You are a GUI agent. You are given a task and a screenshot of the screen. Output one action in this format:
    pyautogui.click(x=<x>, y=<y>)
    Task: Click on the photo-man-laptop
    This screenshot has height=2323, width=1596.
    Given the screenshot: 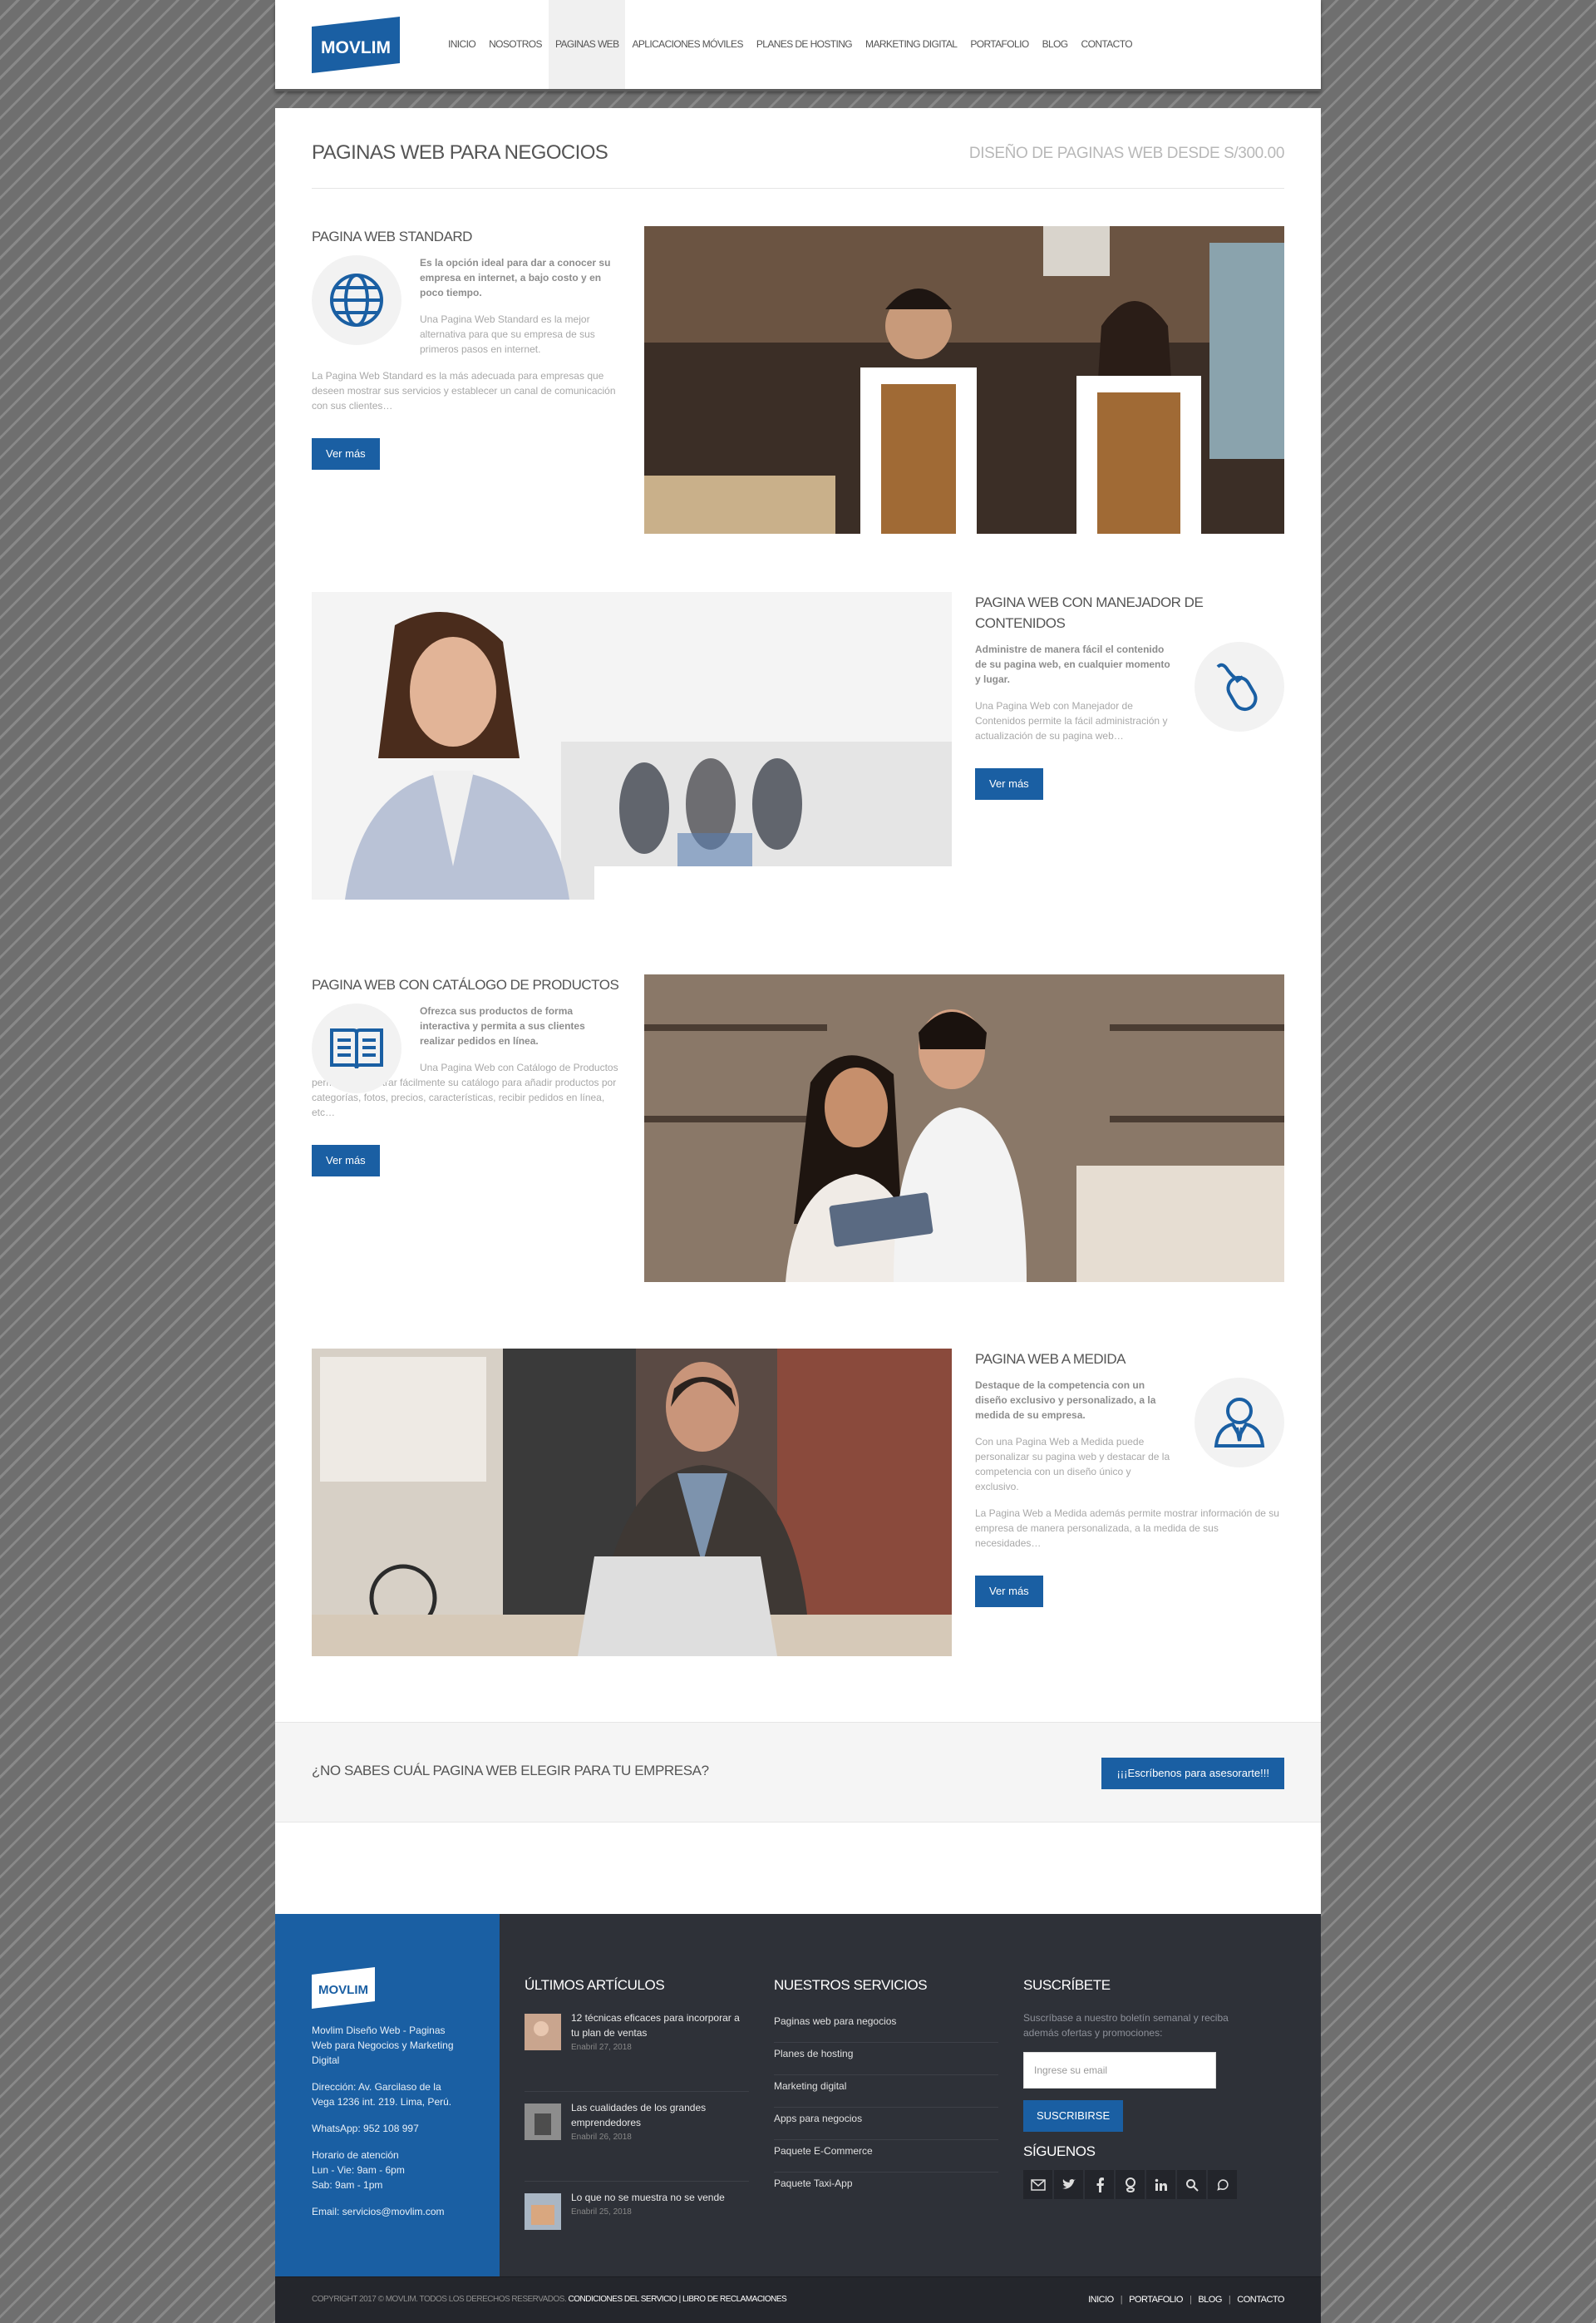 What is the action you would take?
    pyautogui.click(x=632, y=1502)
    